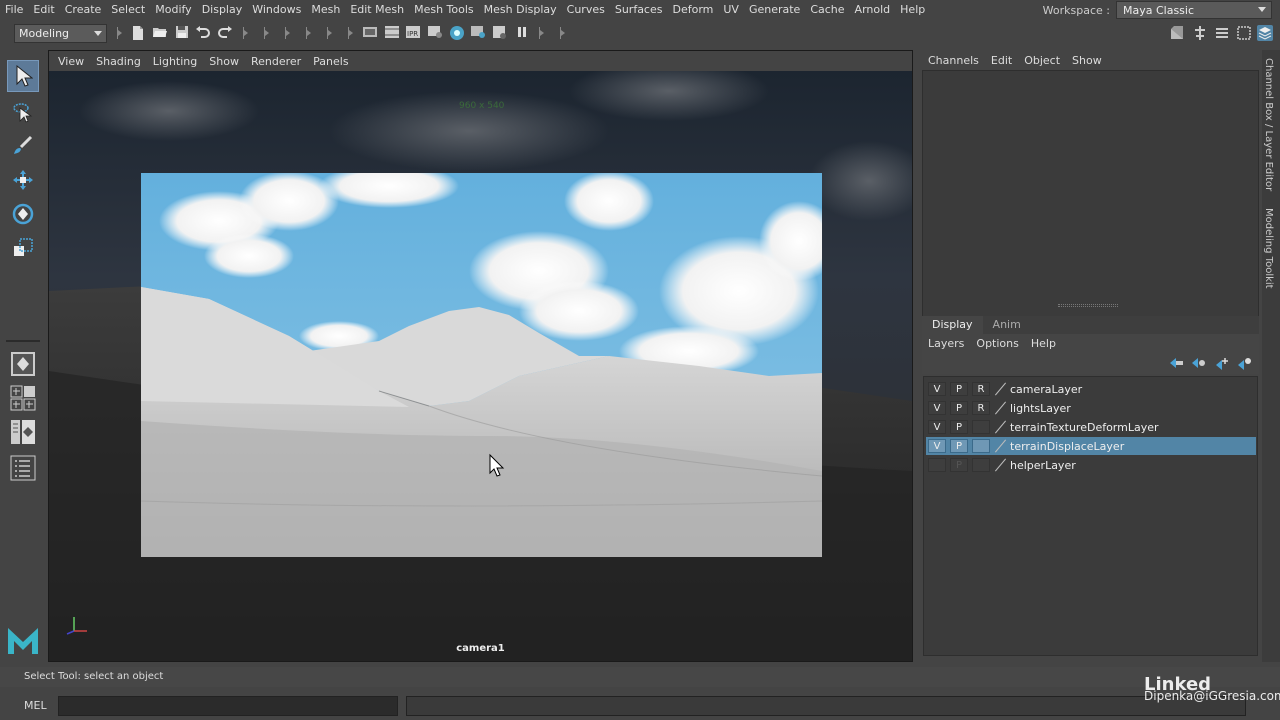  What do you see at coordinates (35, 705) in the screenshot?
I see `script-language-toggle: MEL` at bounding box center [35, 705].